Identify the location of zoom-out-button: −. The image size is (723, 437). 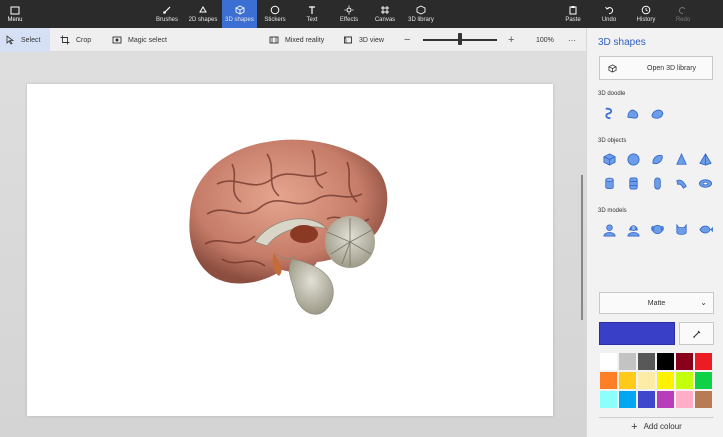
(407, 40).